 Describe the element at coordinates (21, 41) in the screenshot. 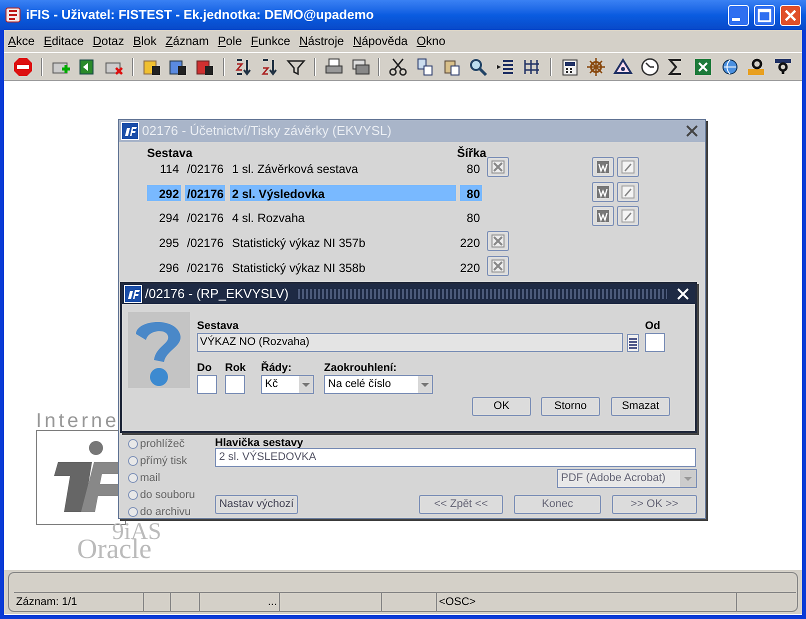

I see `menu-item: Akce` at that location.